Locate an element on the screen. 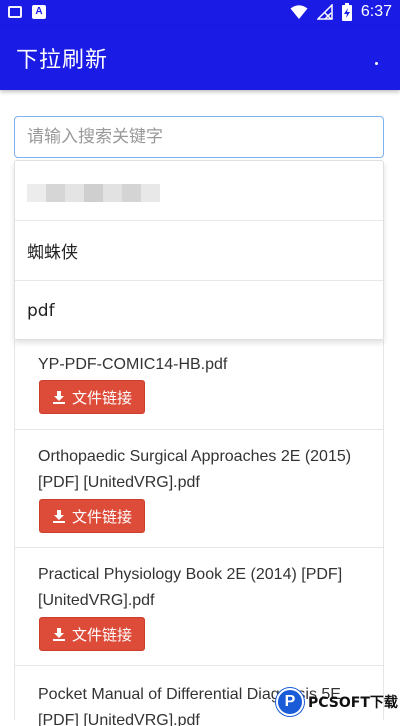 This screenshot has width=400, height=726. blurred-text is located at coordinates (93, 192).